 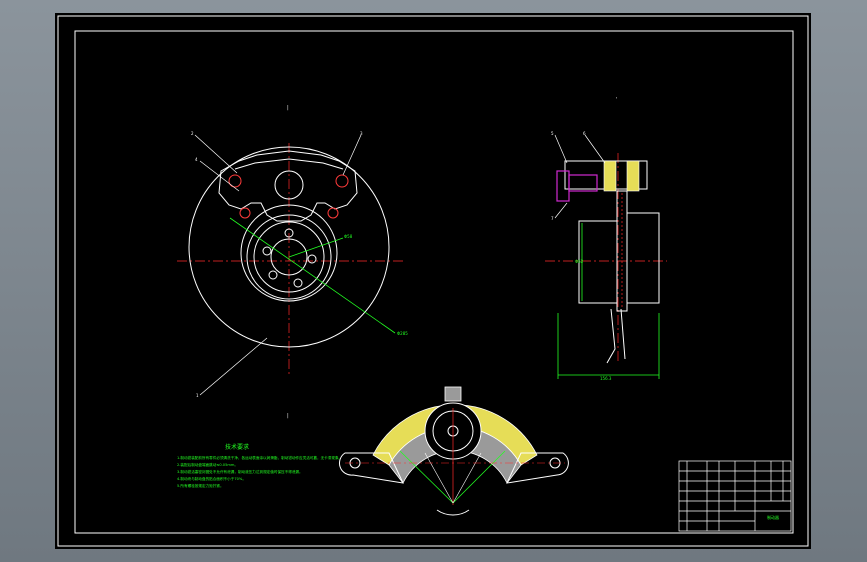 What do you see at coordinates (402, 333) in the screenshot?
I see `dim-outer-diameter: Φ285` at bounding box center [402, 333].